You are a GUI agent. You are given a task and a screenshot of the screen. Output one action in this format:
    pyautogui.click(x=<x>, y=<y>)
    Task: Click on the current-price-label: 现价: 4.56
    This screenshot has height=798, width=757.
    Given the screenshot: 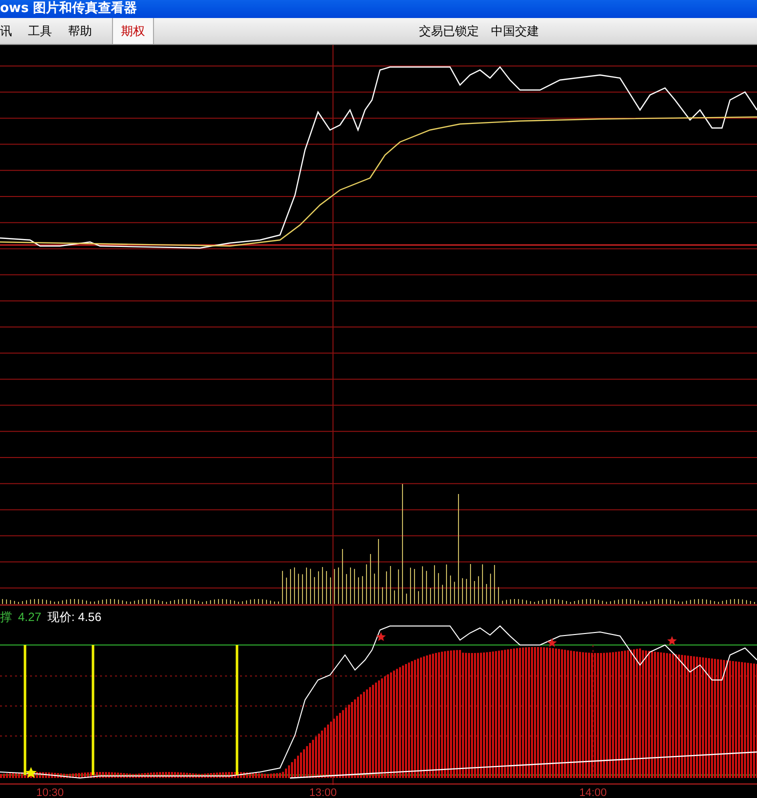 What is the action you would take?
    pyautogui.click(x=74, y=617)
    